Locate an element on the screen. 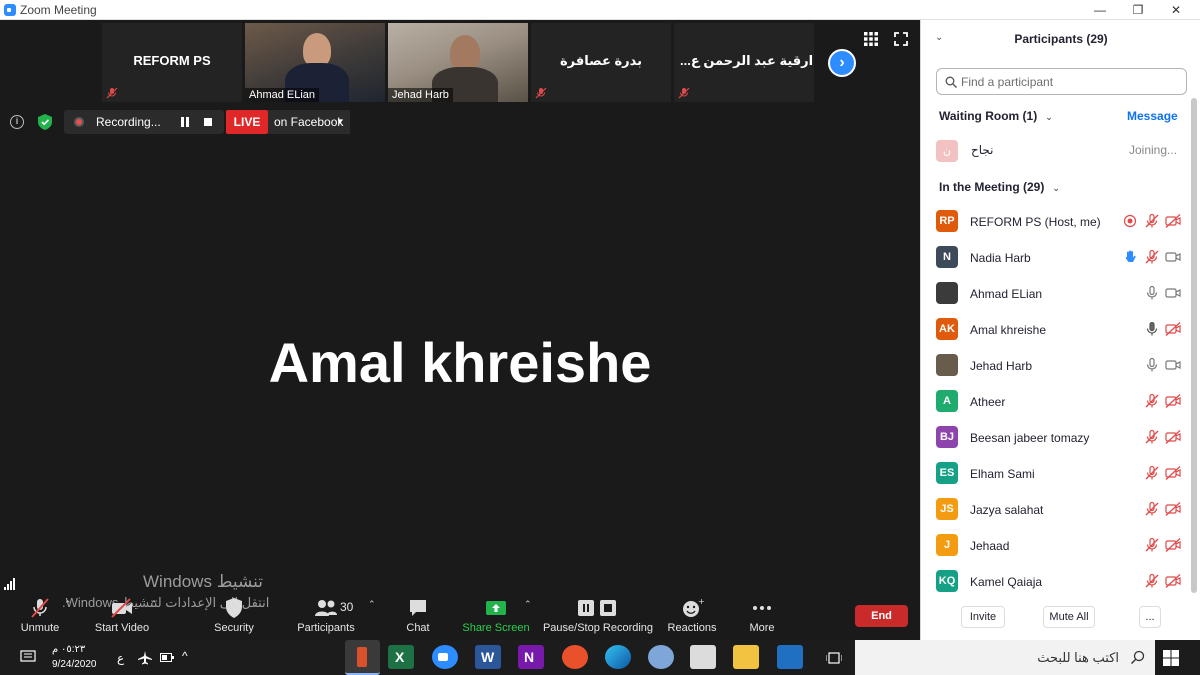 The image size is (1200, 675). video-thumbnail: Jehad Harb is located at coordinates (458, 62).